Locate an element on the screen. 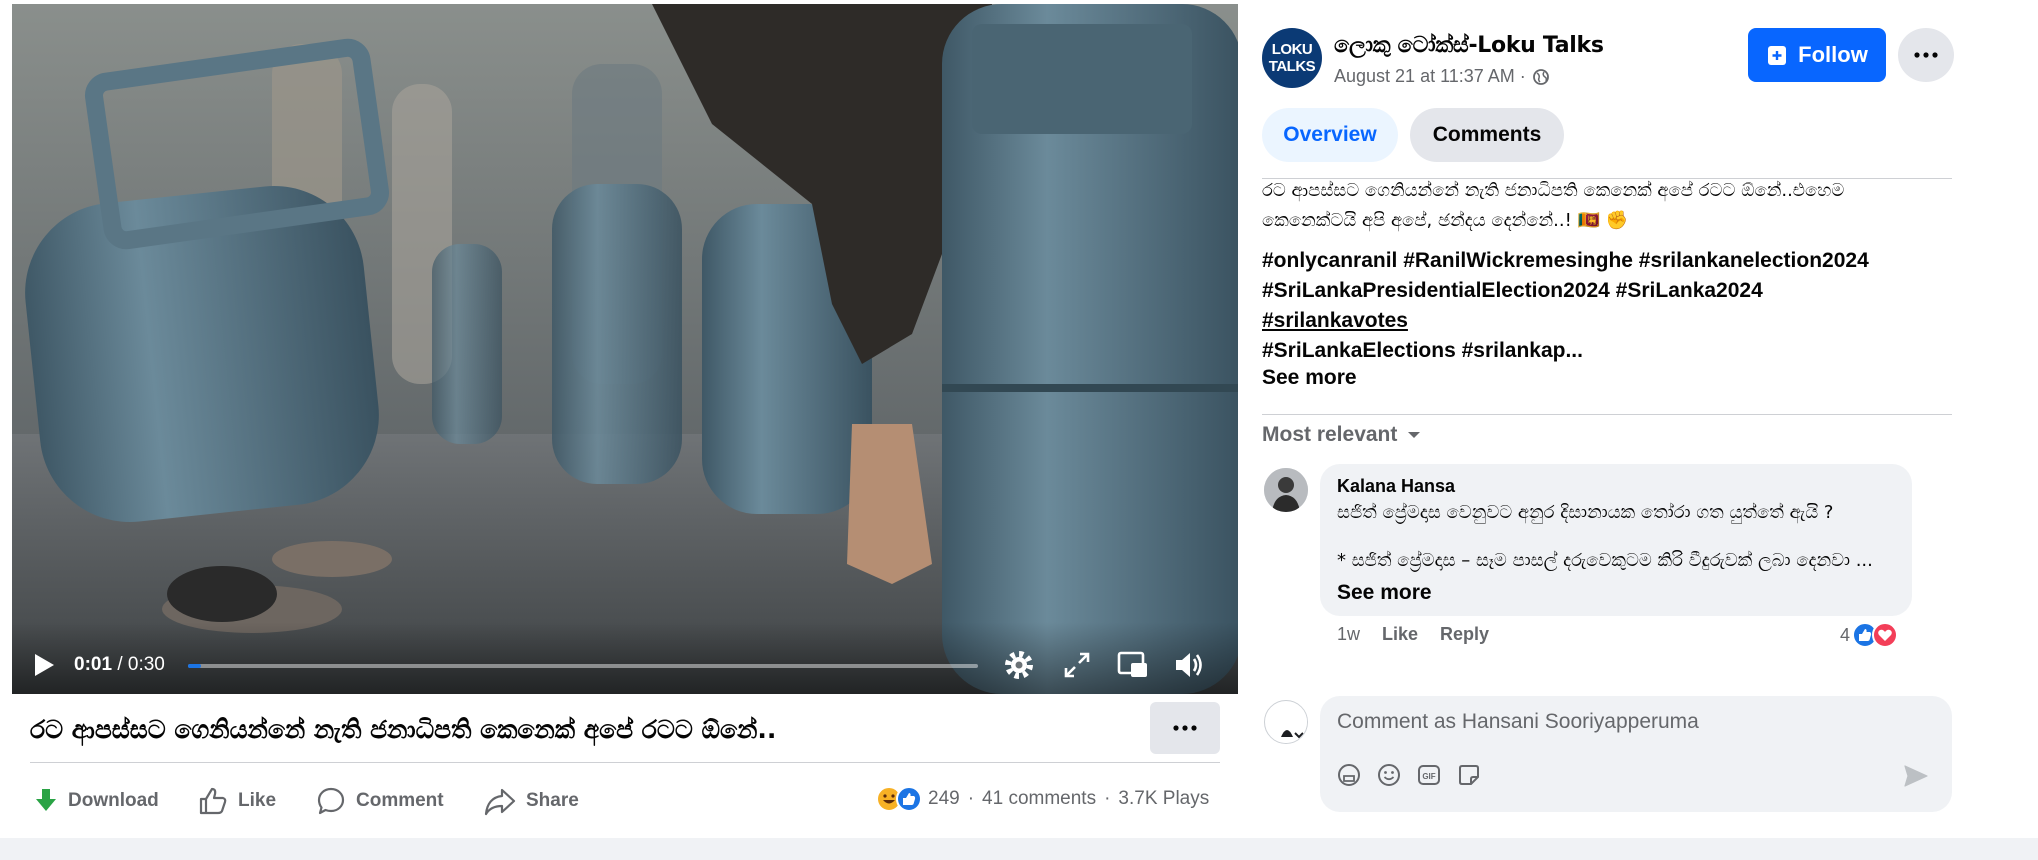 This screenshot has width=2038, height=860. logo-line1: LOKU is located at coordinates (1292, 49).